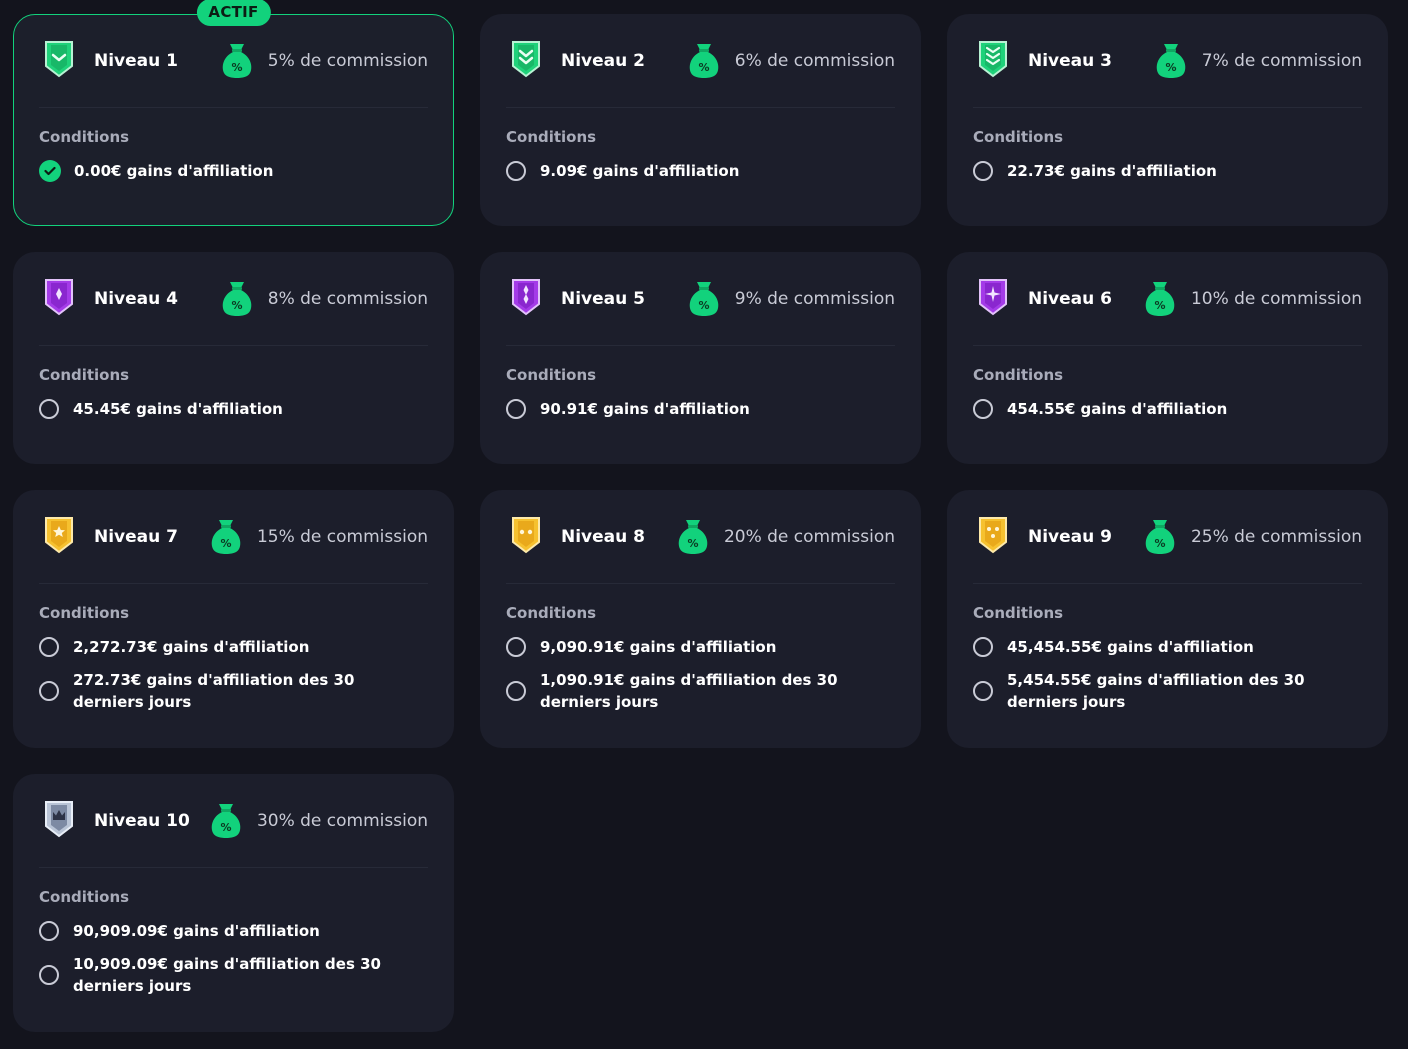 The image size is (1408, 1049). Describe the element at coordinates (533, 61) in the screenshot. I see `green-shield-double-chevron-icon` at that location.